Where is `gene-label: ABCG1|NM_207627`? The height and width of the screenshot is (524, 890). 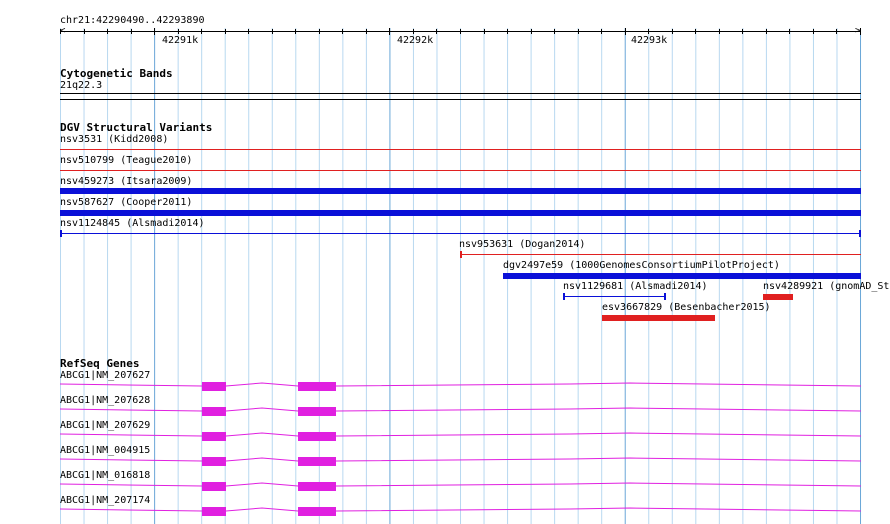 gene-label: ABCG1|NM_207627 is located at coordinates (105, 375).